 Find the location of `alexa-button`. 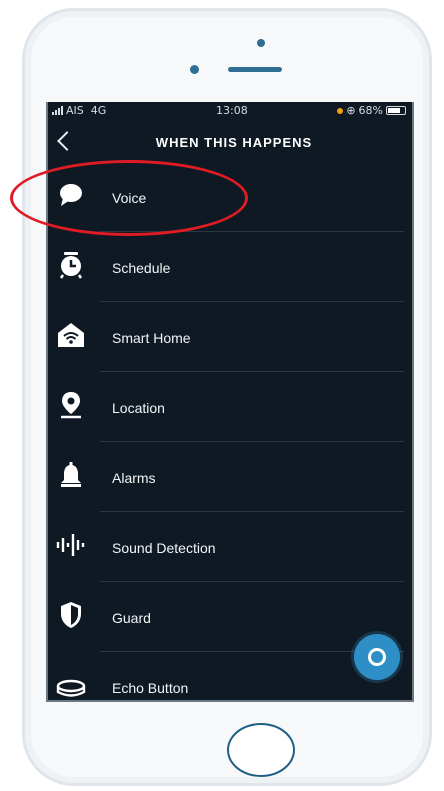

alexa-button is located at coordinates (377, 657).